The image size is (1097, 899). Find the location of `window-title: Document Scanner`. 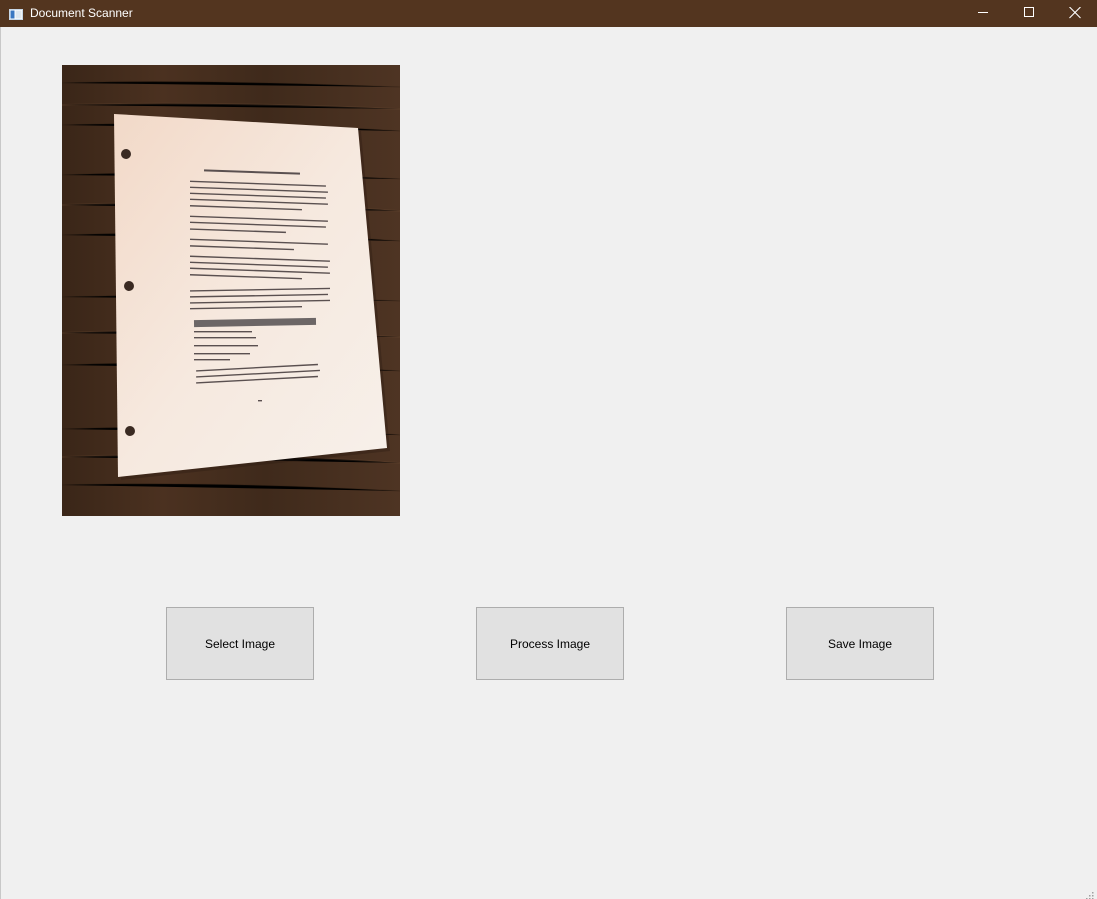

window-title: Document Scanner is located at coordinates (81, 13).